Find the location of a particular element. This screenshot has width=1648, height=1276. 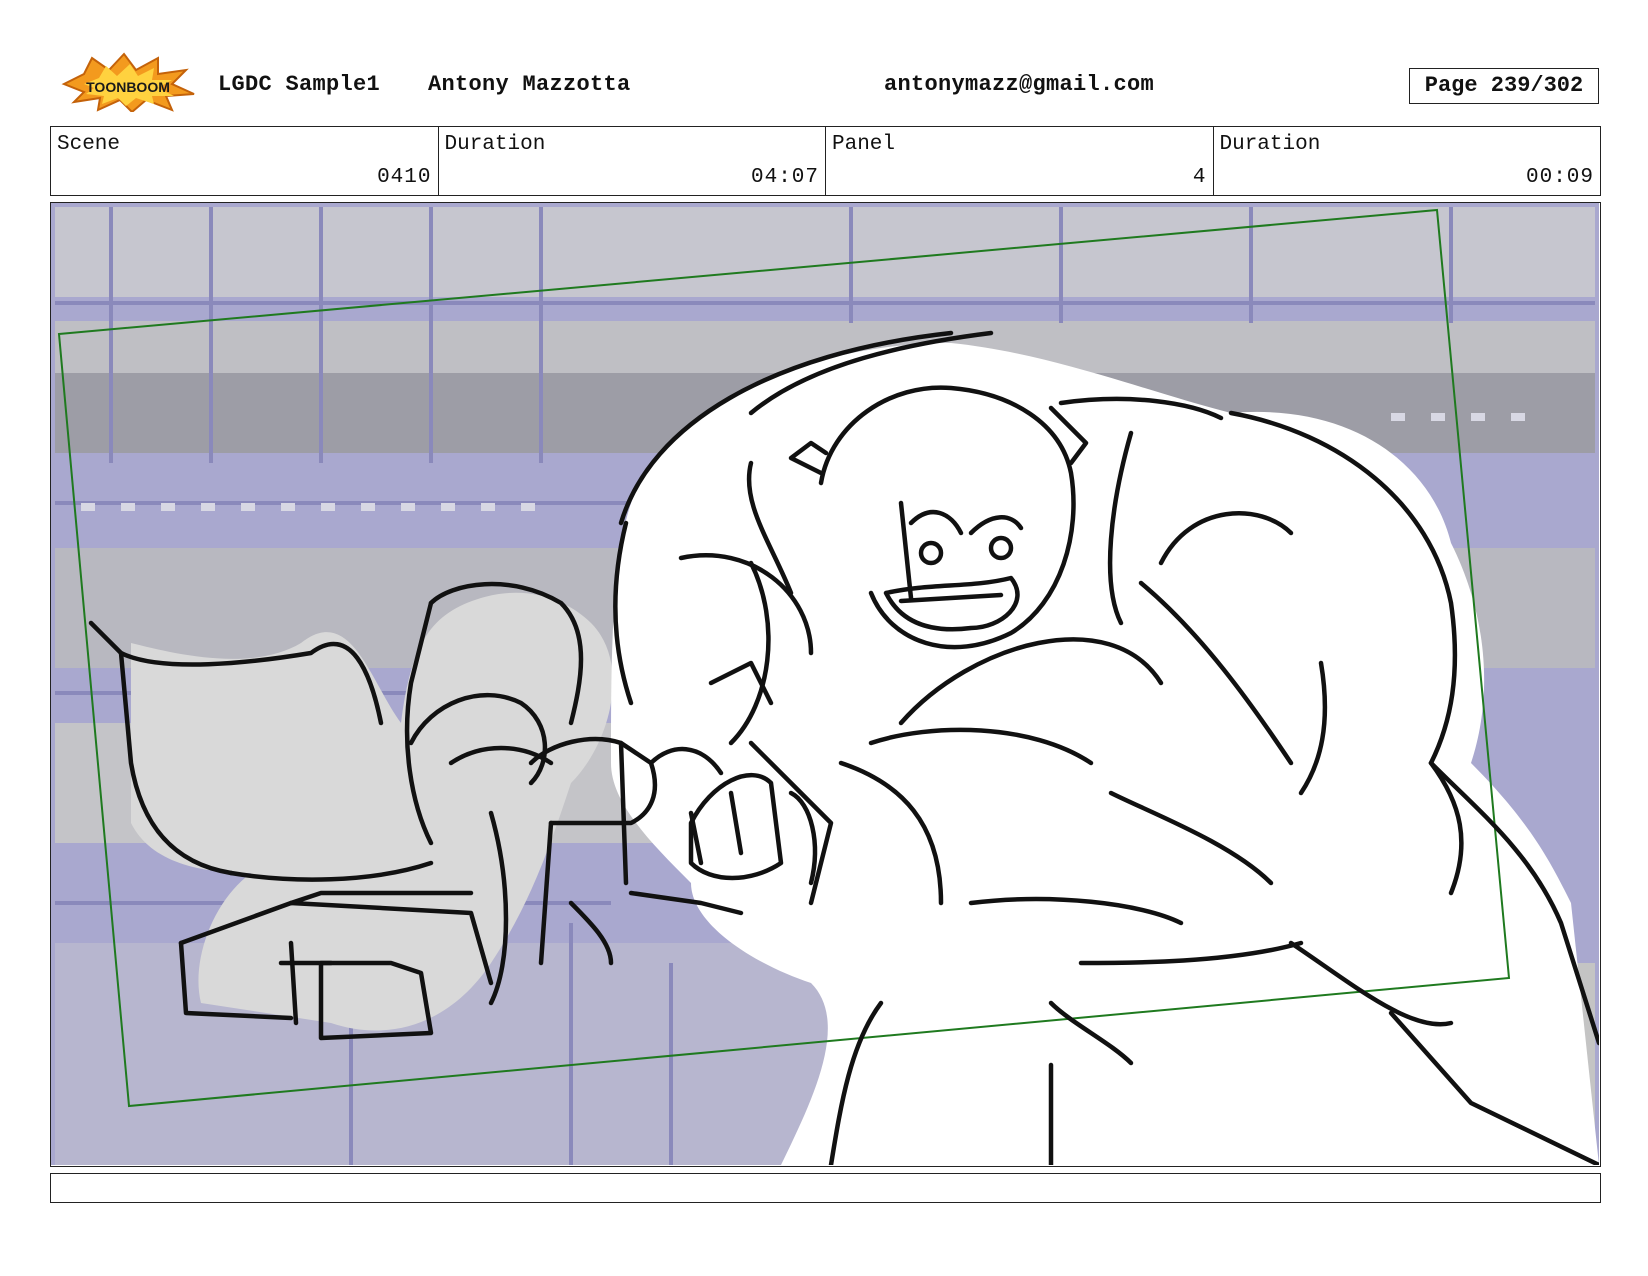

author-email: antonymazz@gmail.com is located at coordinates (1019, 84).